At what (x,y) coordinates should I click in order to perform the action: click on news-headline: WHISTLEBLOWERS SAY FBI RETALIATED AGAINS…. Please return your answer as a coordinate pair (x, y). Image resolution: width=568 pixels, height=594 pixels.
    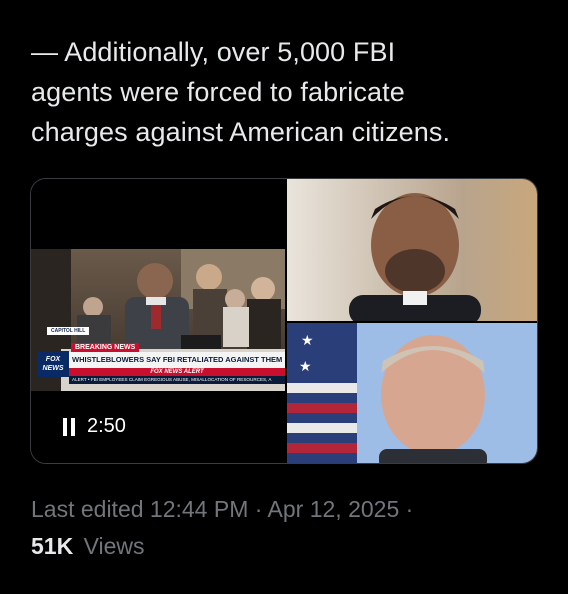
    Looking at the image, I should click on (177, 360).